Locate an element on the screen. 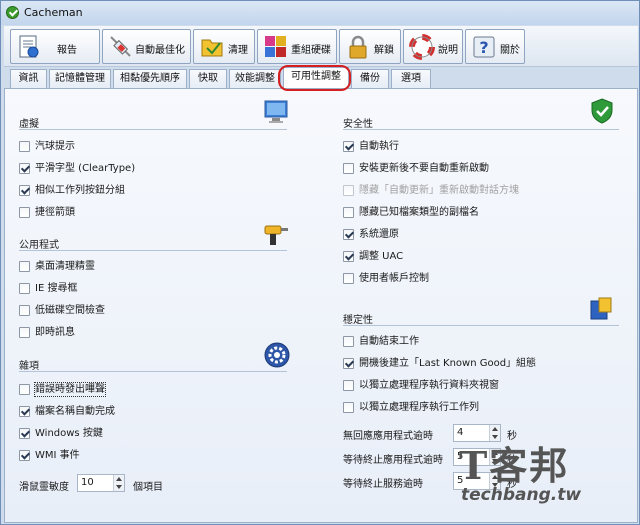 The width and height of the screenshot is (640, 525). hide-extensions-checkbox is located at coordinates (348, 212).